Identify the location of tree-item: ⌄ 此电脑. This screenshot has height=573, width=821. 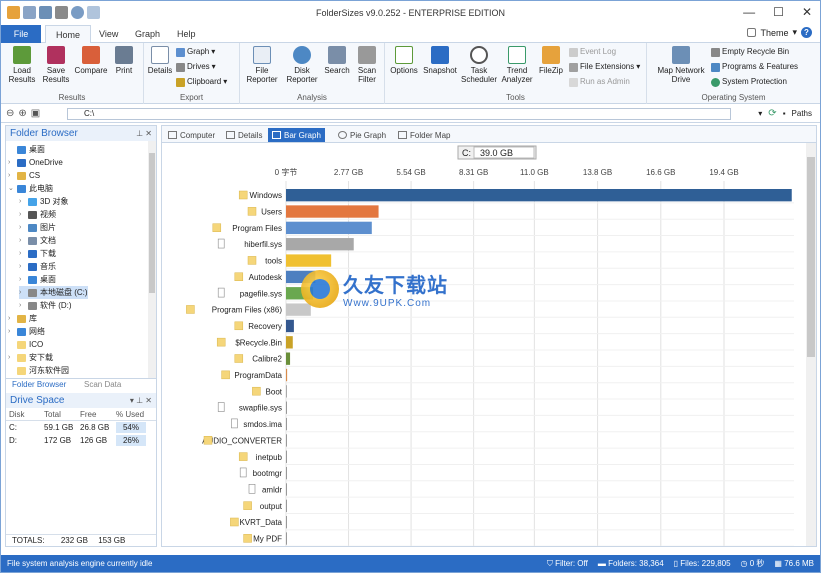
(30, 188).